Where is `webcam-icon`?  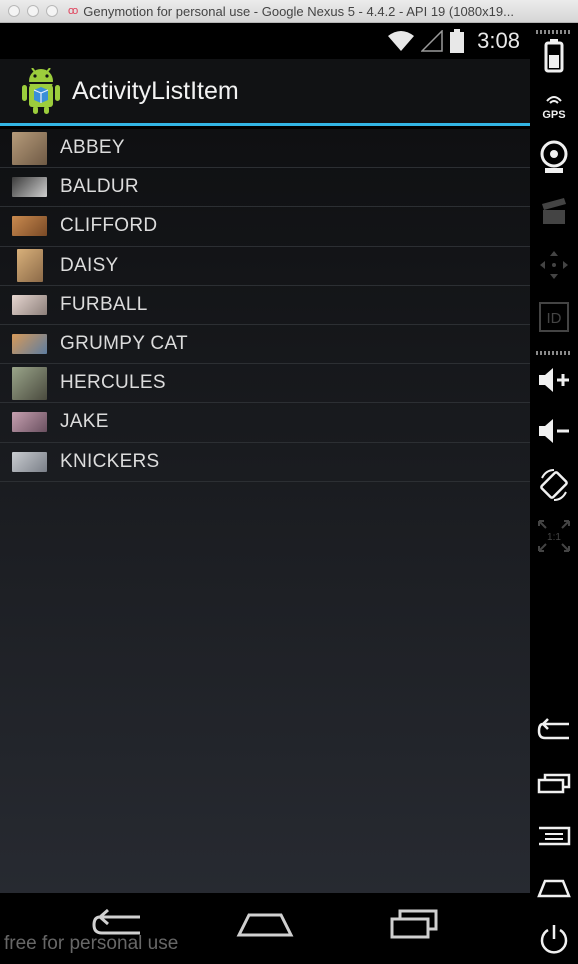
webcam-icon is located at coordinates (554, 156).